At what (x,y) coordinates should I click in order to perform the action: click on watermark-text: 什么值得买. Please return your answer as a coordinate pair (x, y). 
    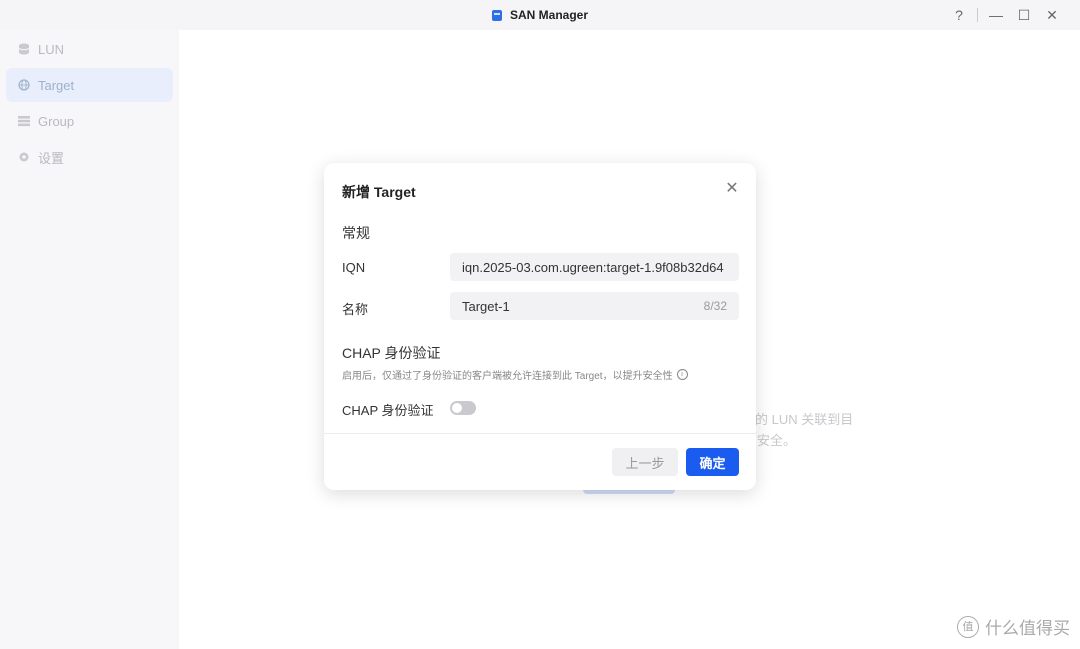
    Looking at the image, I should click on (1027, 628).